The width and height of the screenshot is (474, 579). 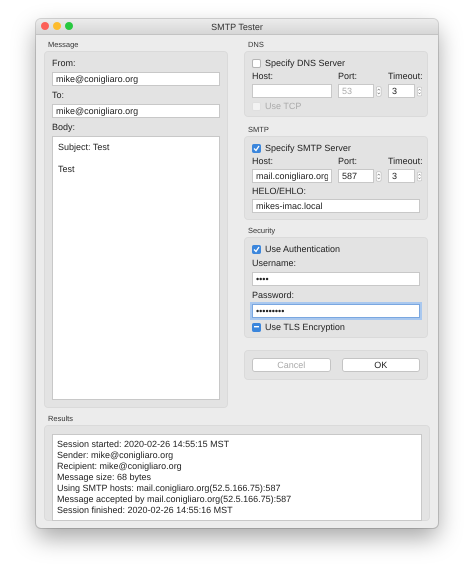 What do you see at coordinates (283, 106) in the screenshot?
I see `checkbox-label: Use TCP` at bounding box center [283, 106].